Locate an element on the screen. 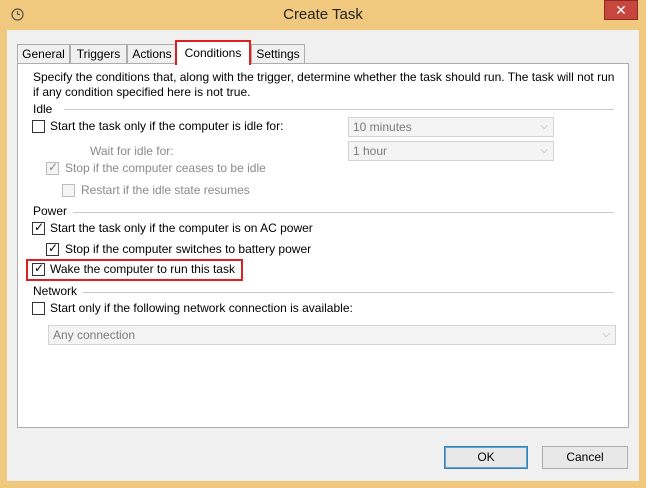 The width and height of the screenshot is (646, 488). wake-label: Wake the computer to run this task is located at coordinates (142, 269).